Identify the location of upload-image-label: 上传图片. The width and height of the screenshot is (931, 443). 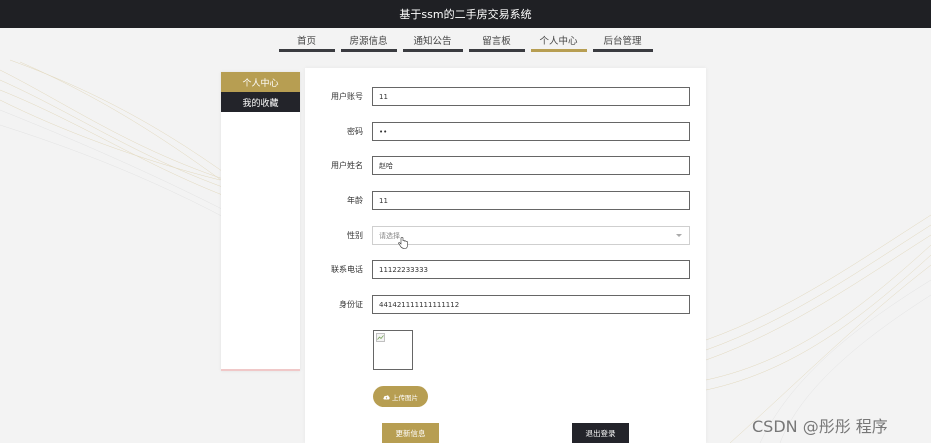
(405, 397).